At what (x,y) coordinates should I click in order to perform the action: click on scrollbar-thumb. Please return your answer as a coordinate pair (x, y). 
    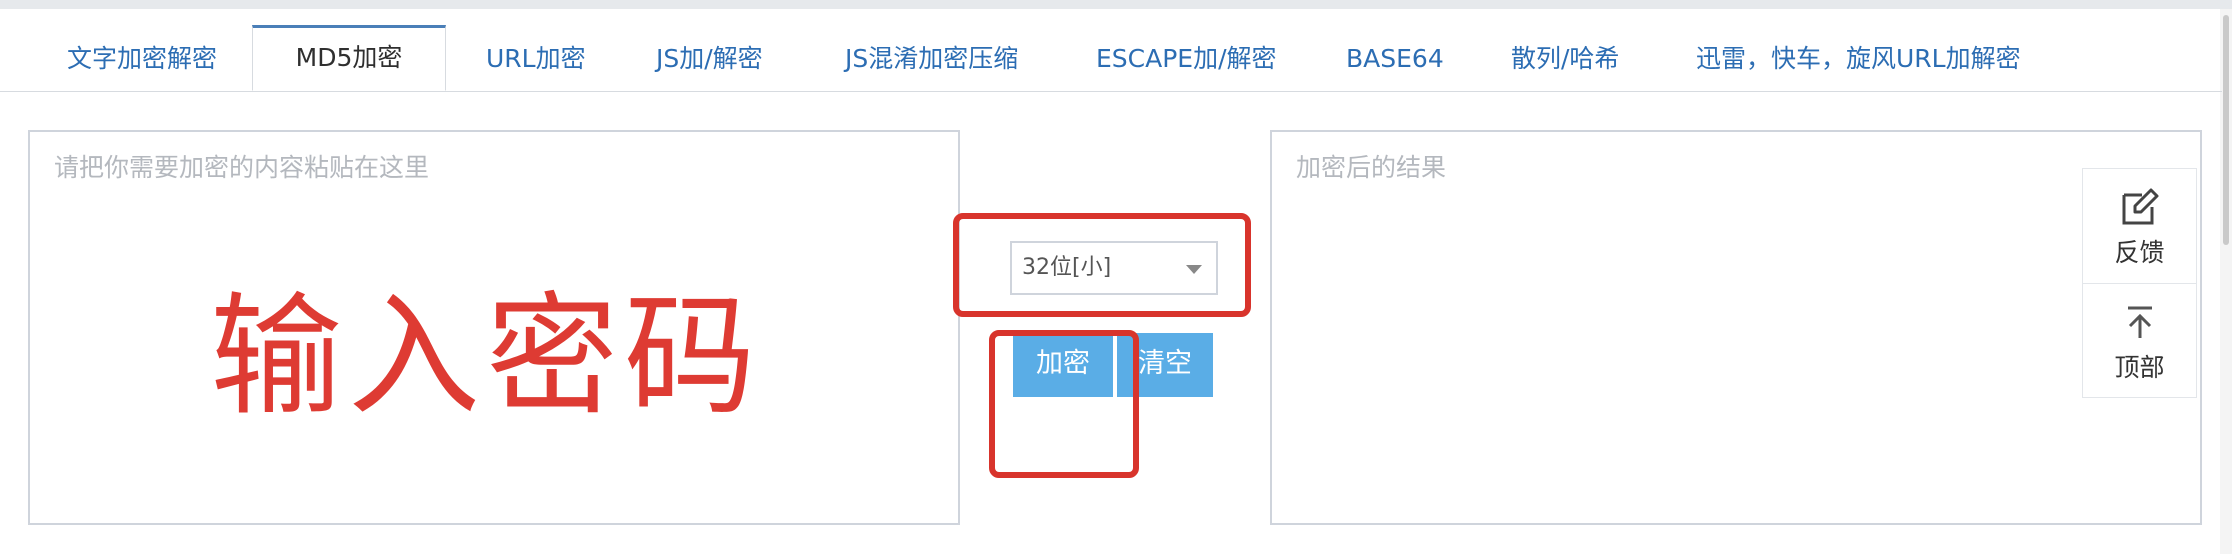
    Looking at the image, I should click on (2226, 130).